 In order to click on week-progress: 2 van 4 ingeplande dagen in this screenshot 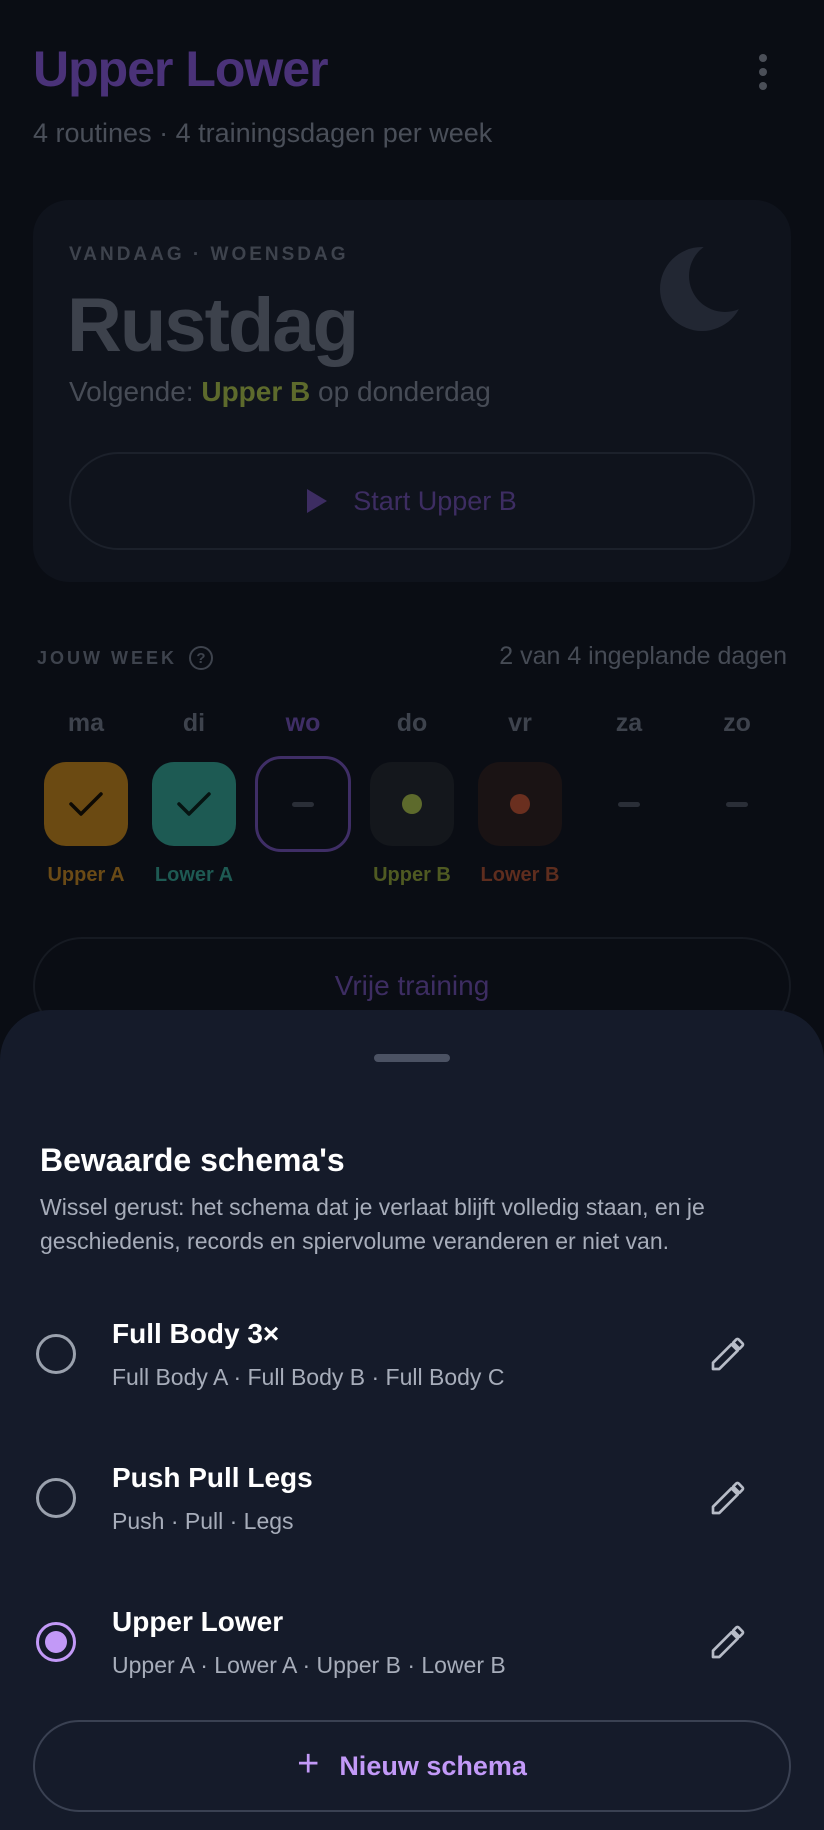, I will do `click(643, 656)`.